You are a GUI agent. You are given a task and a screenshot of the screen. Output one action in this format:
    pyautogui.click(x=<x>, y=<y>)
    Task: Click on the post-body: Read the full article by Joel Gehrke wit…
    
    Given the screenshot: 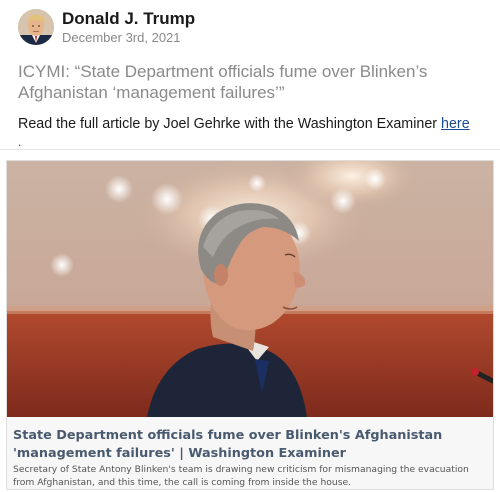 What is the action you would take?
    pyautogui.click(x=253, y=124)
    